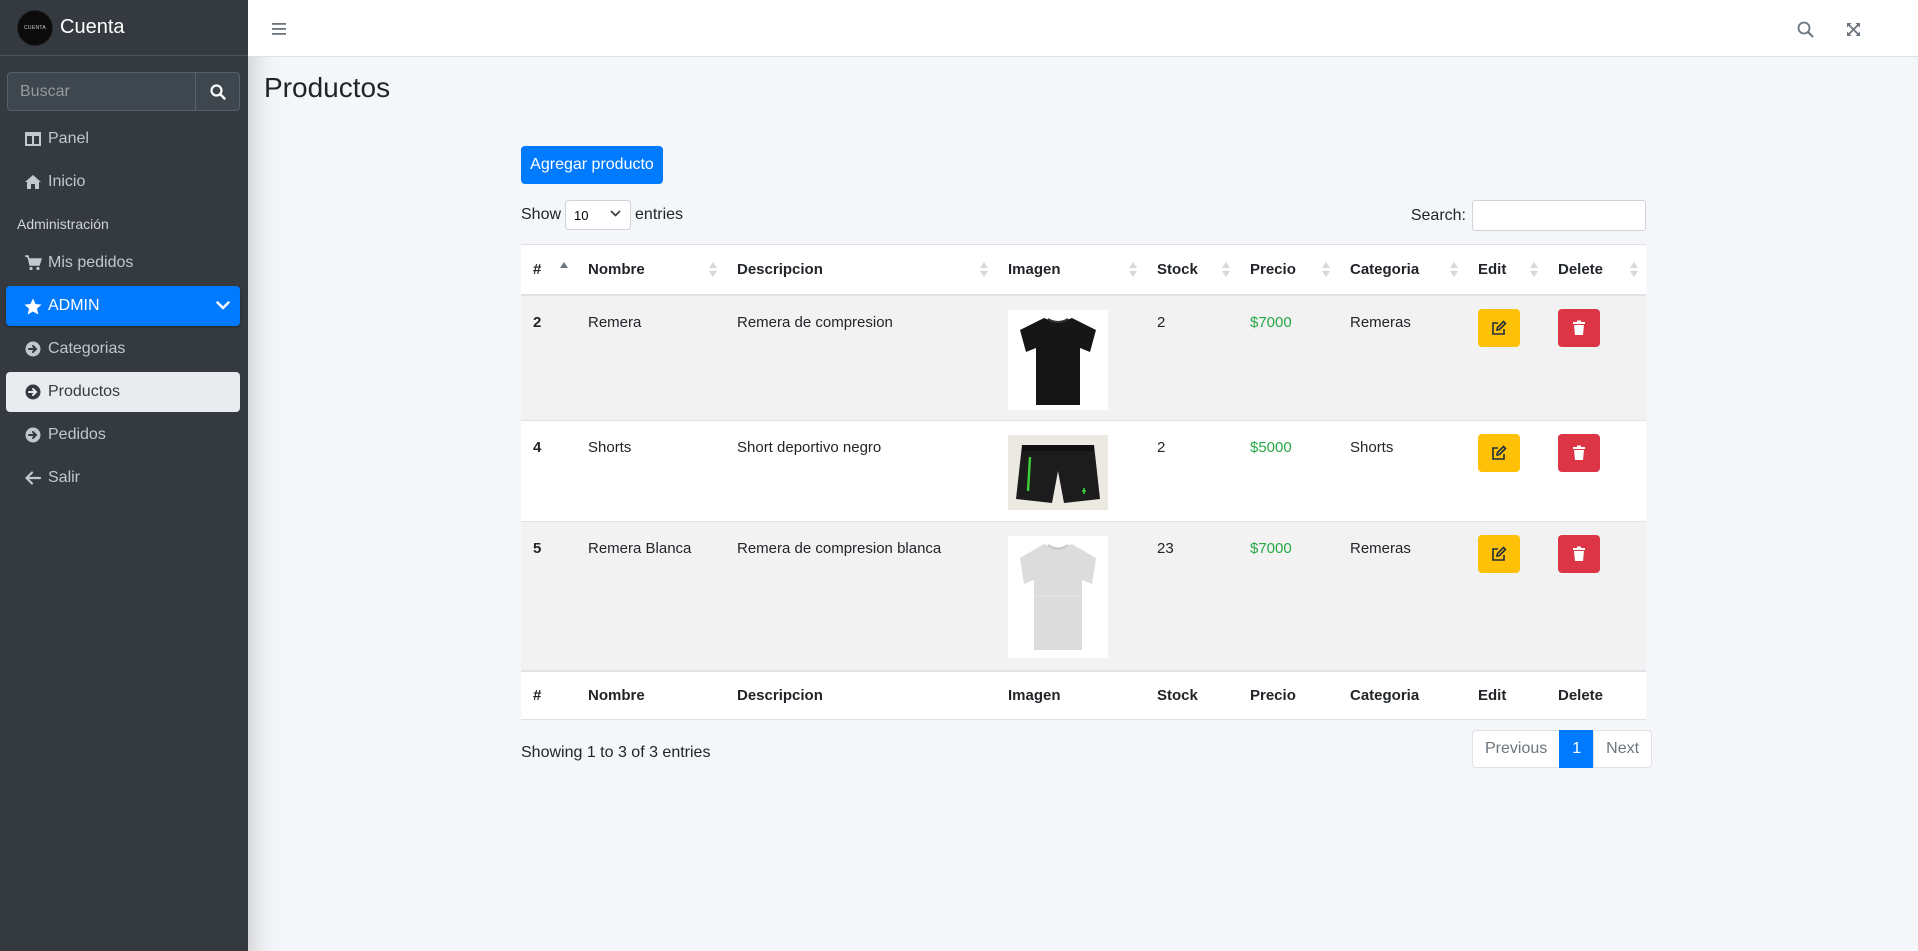  I want to click on sidebar-item-label: Inicio, so click(67, 181).